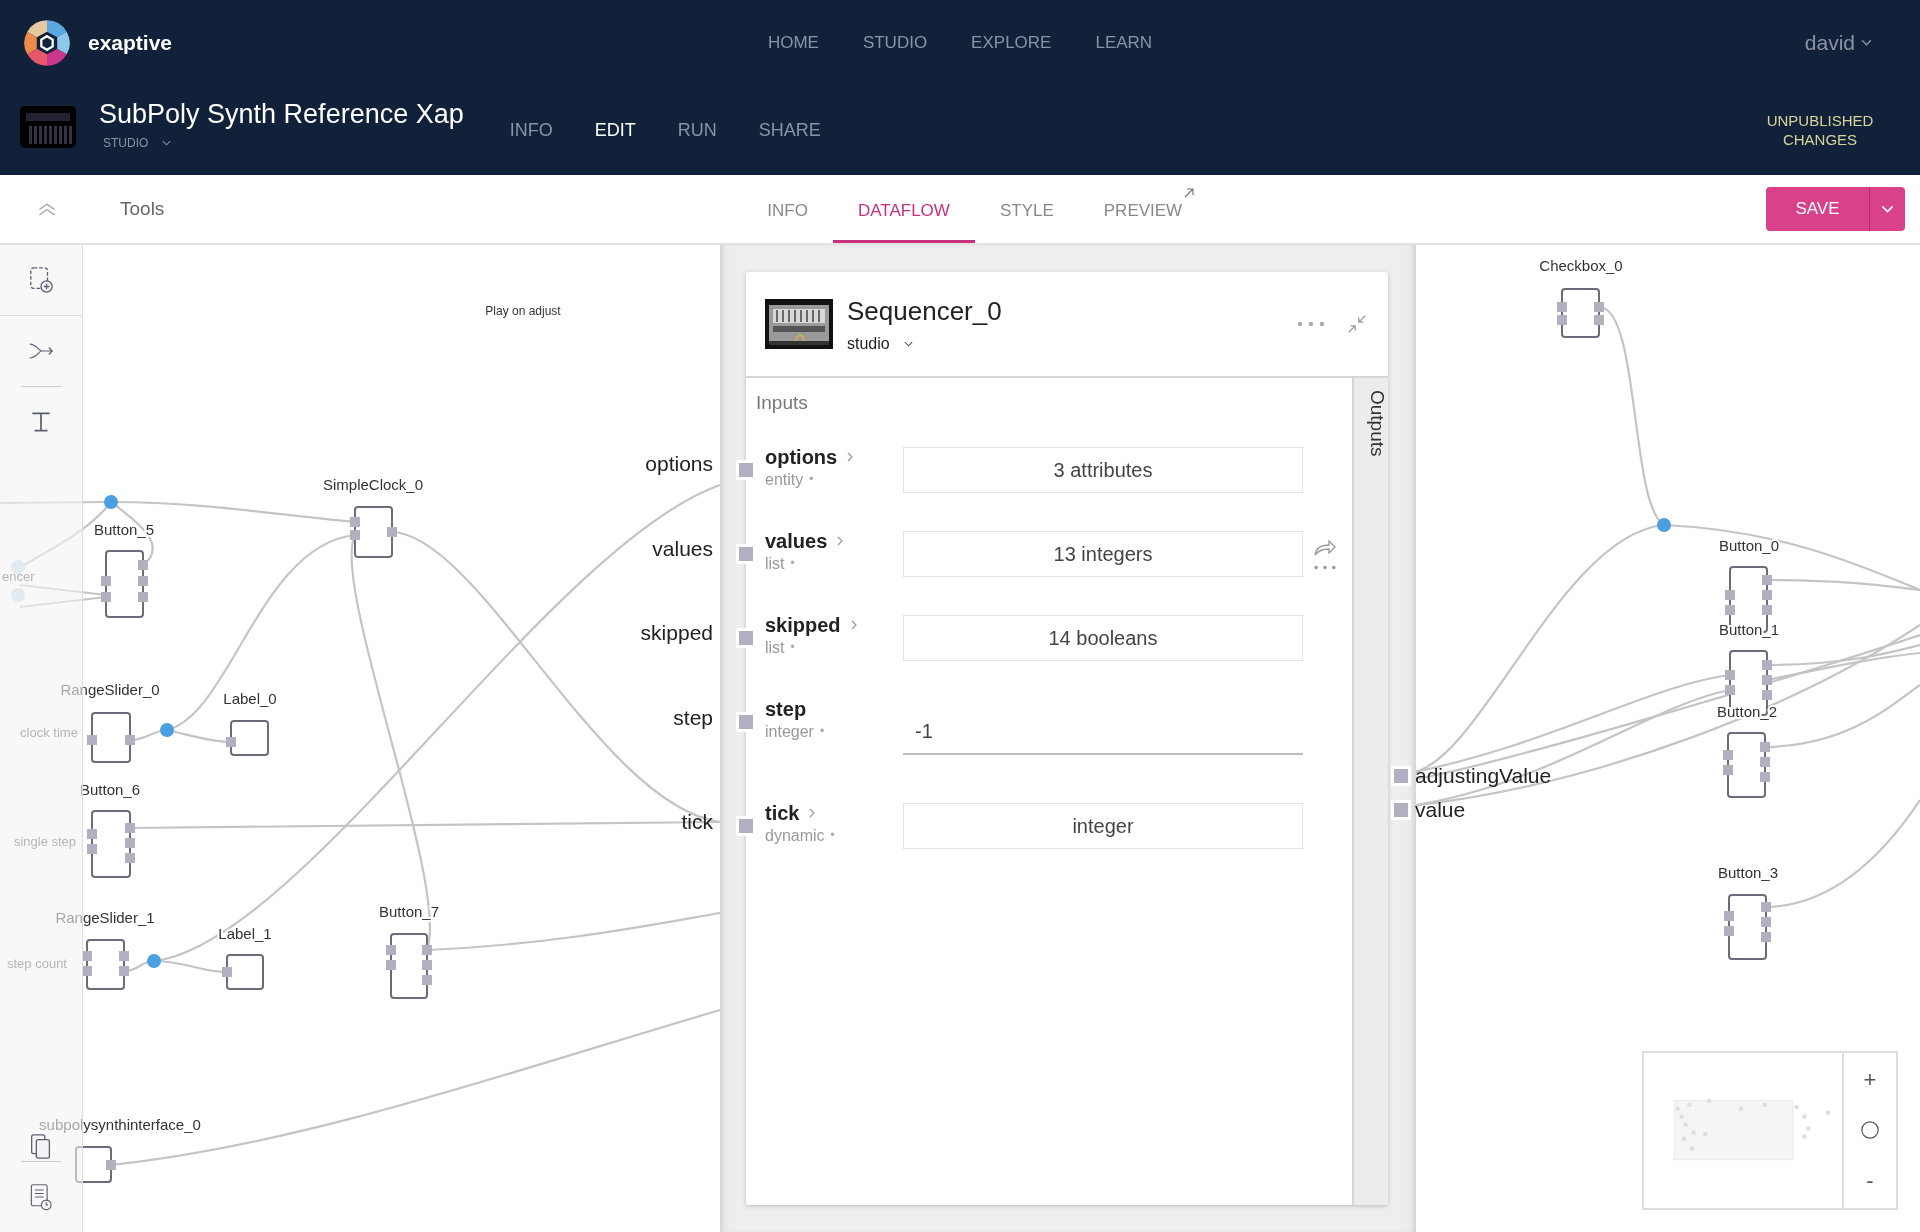 The image size is (1920, 1232). Describe the element at coordinates (787, 209) in the screenshot. I see `view-tab: INFO` at that location.